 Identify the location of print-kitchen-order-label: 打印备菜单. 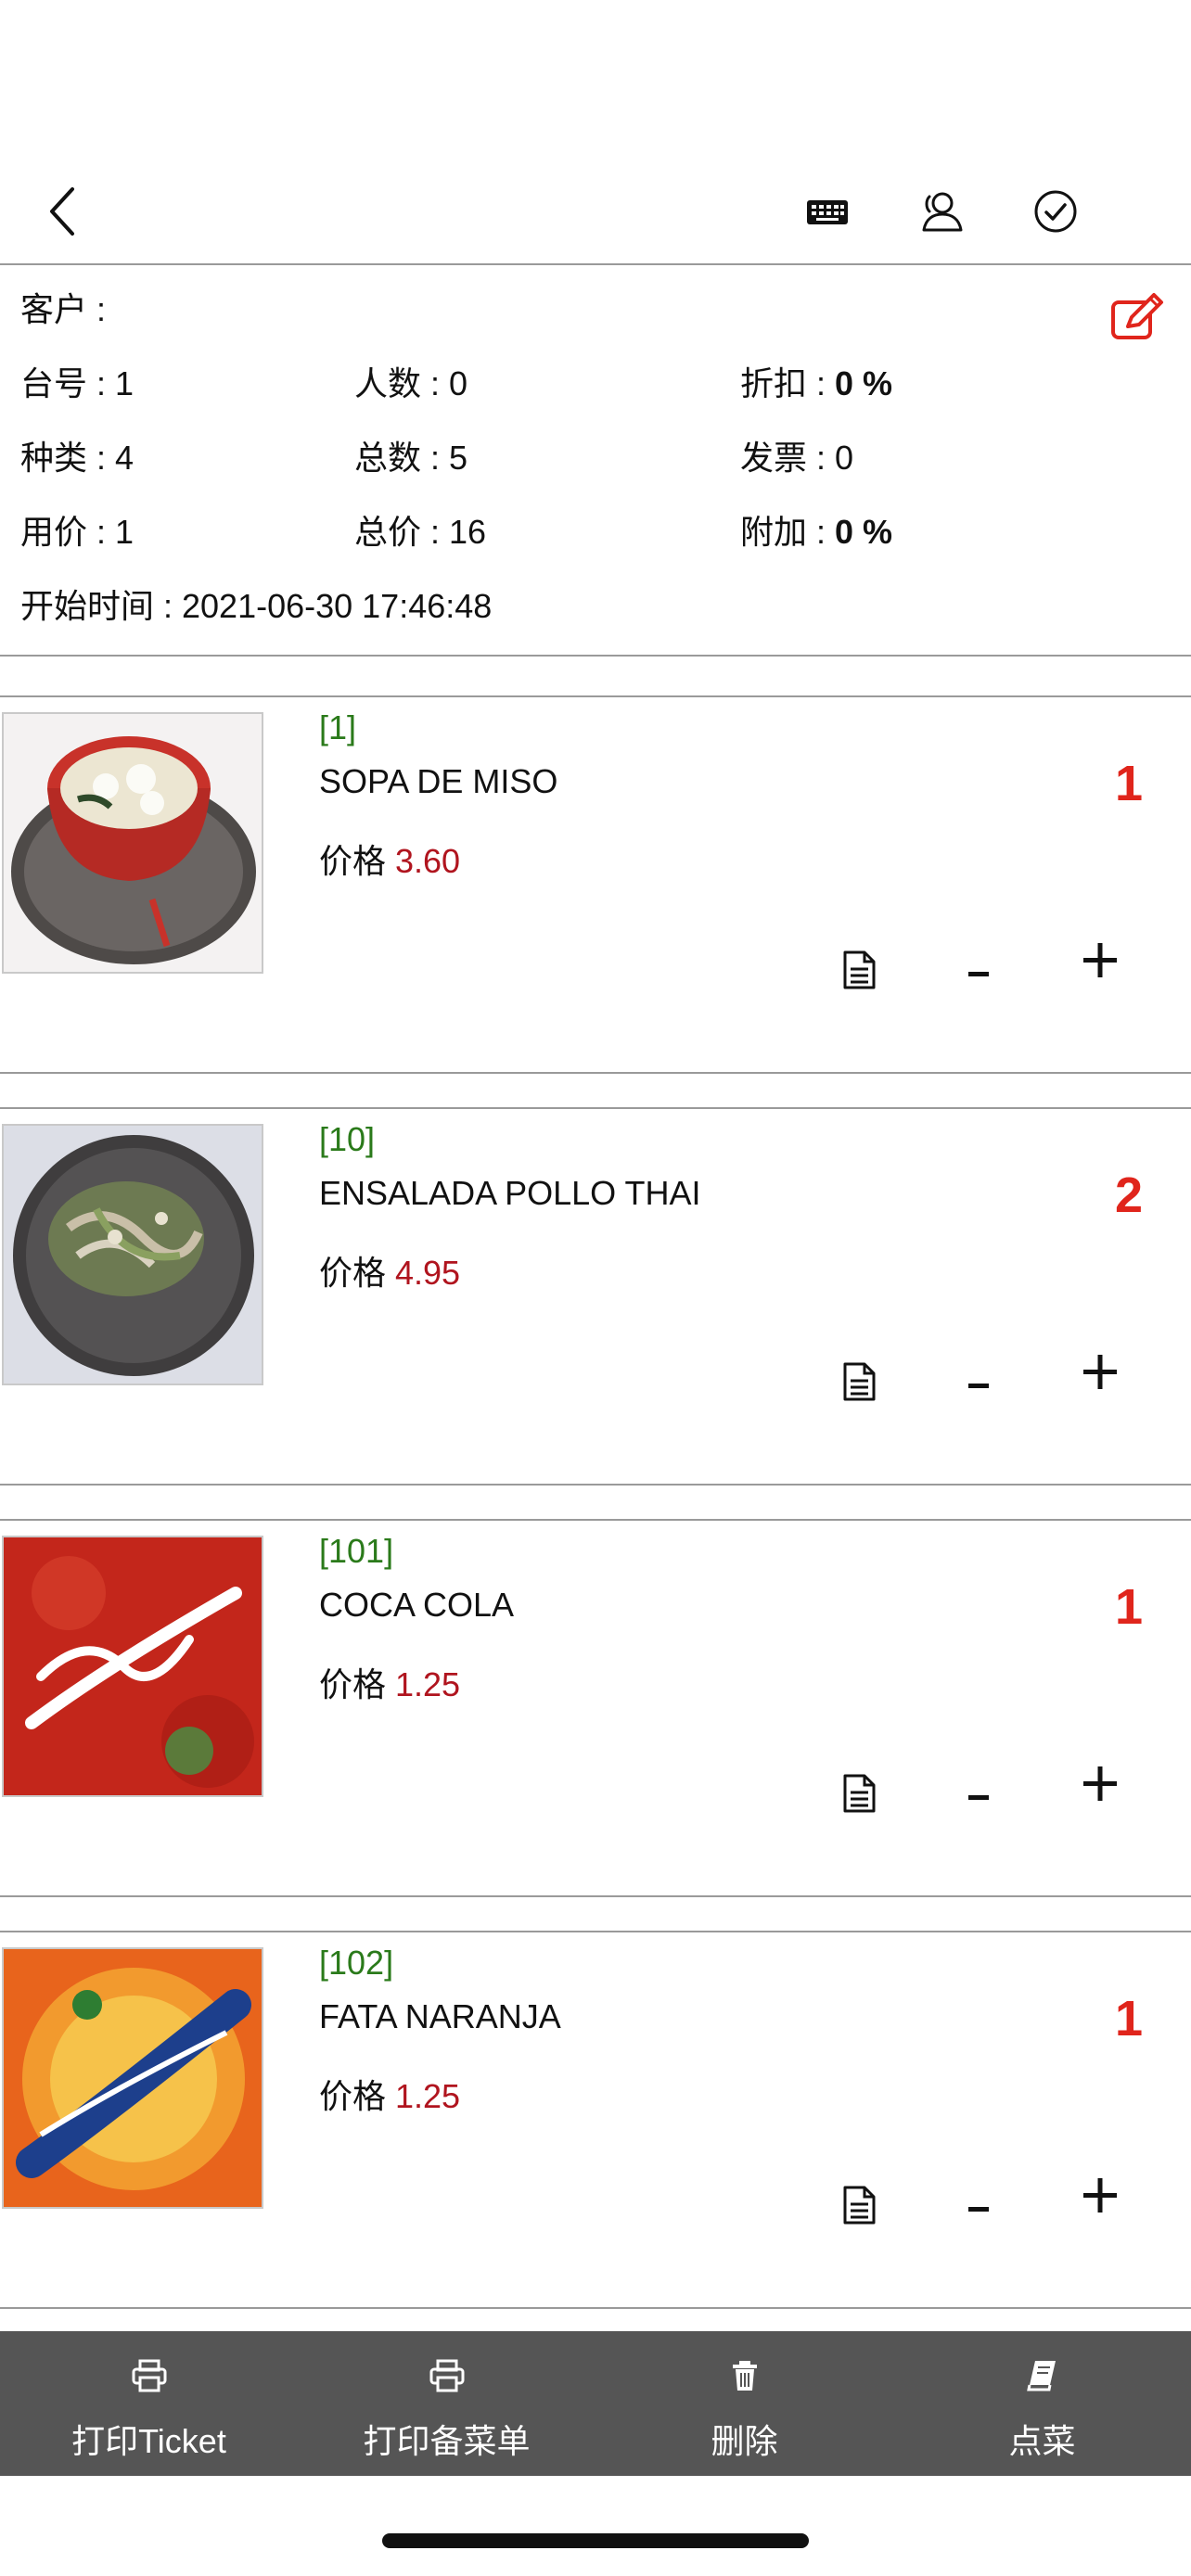
(447, 2441).